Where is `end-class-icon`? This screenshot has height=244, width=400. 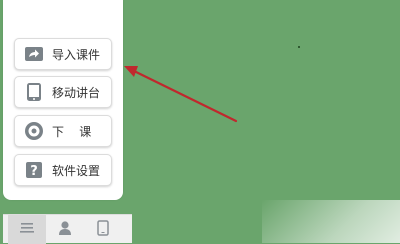
end-class-icon is located at coordinates (34, 131).